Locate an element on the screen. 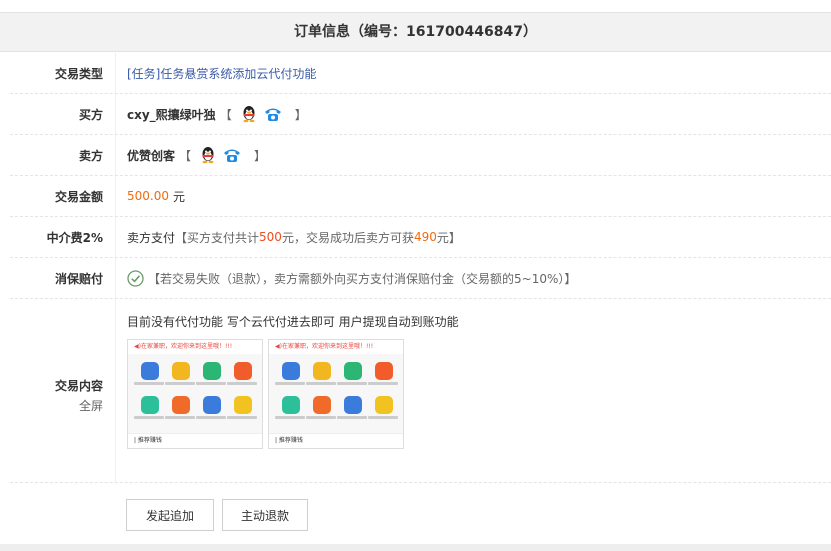 The height and width of the screenshot is (551, 831). trade-type-label: 交易类型 is located at coordinates (63, 73).